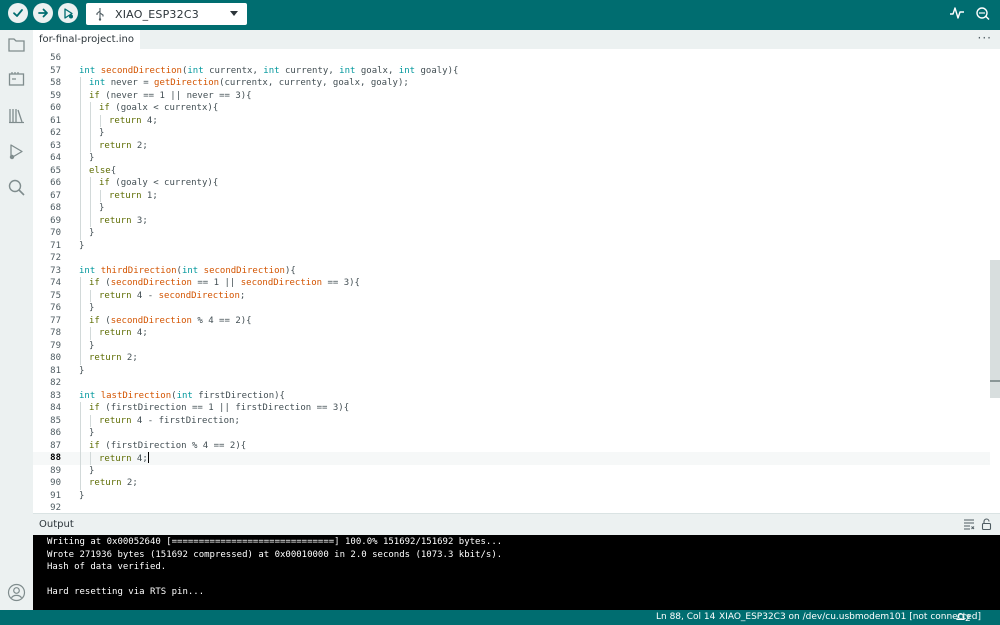 This screenshot has height=625, width=1000. What do you see at coordinates (187, 83) in the screenshot?
I see `function-token: getDirection` at bounding box center [187, 83].